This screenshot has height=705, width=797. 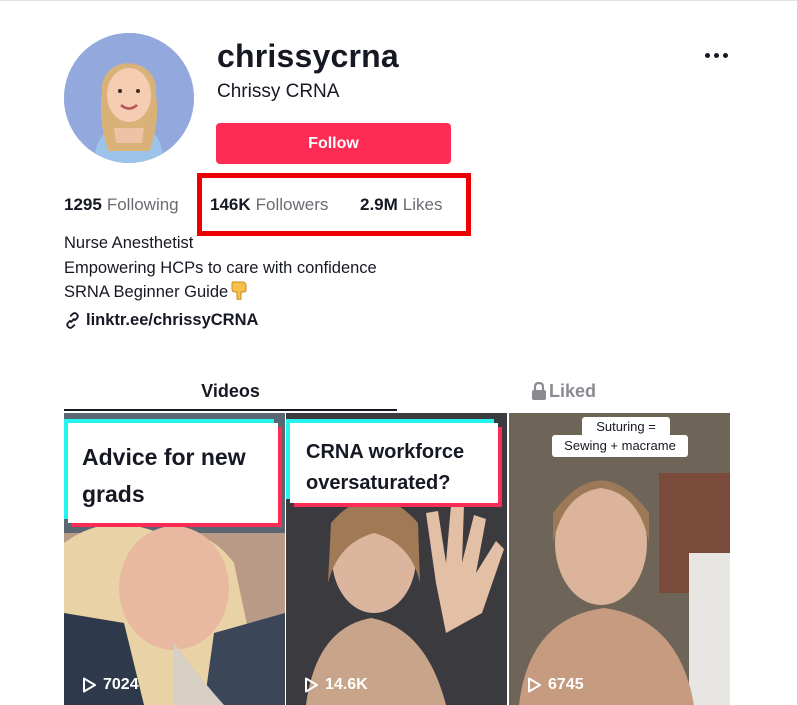 I want to click on tab-videos: Videos, so click(x=230, y=391).